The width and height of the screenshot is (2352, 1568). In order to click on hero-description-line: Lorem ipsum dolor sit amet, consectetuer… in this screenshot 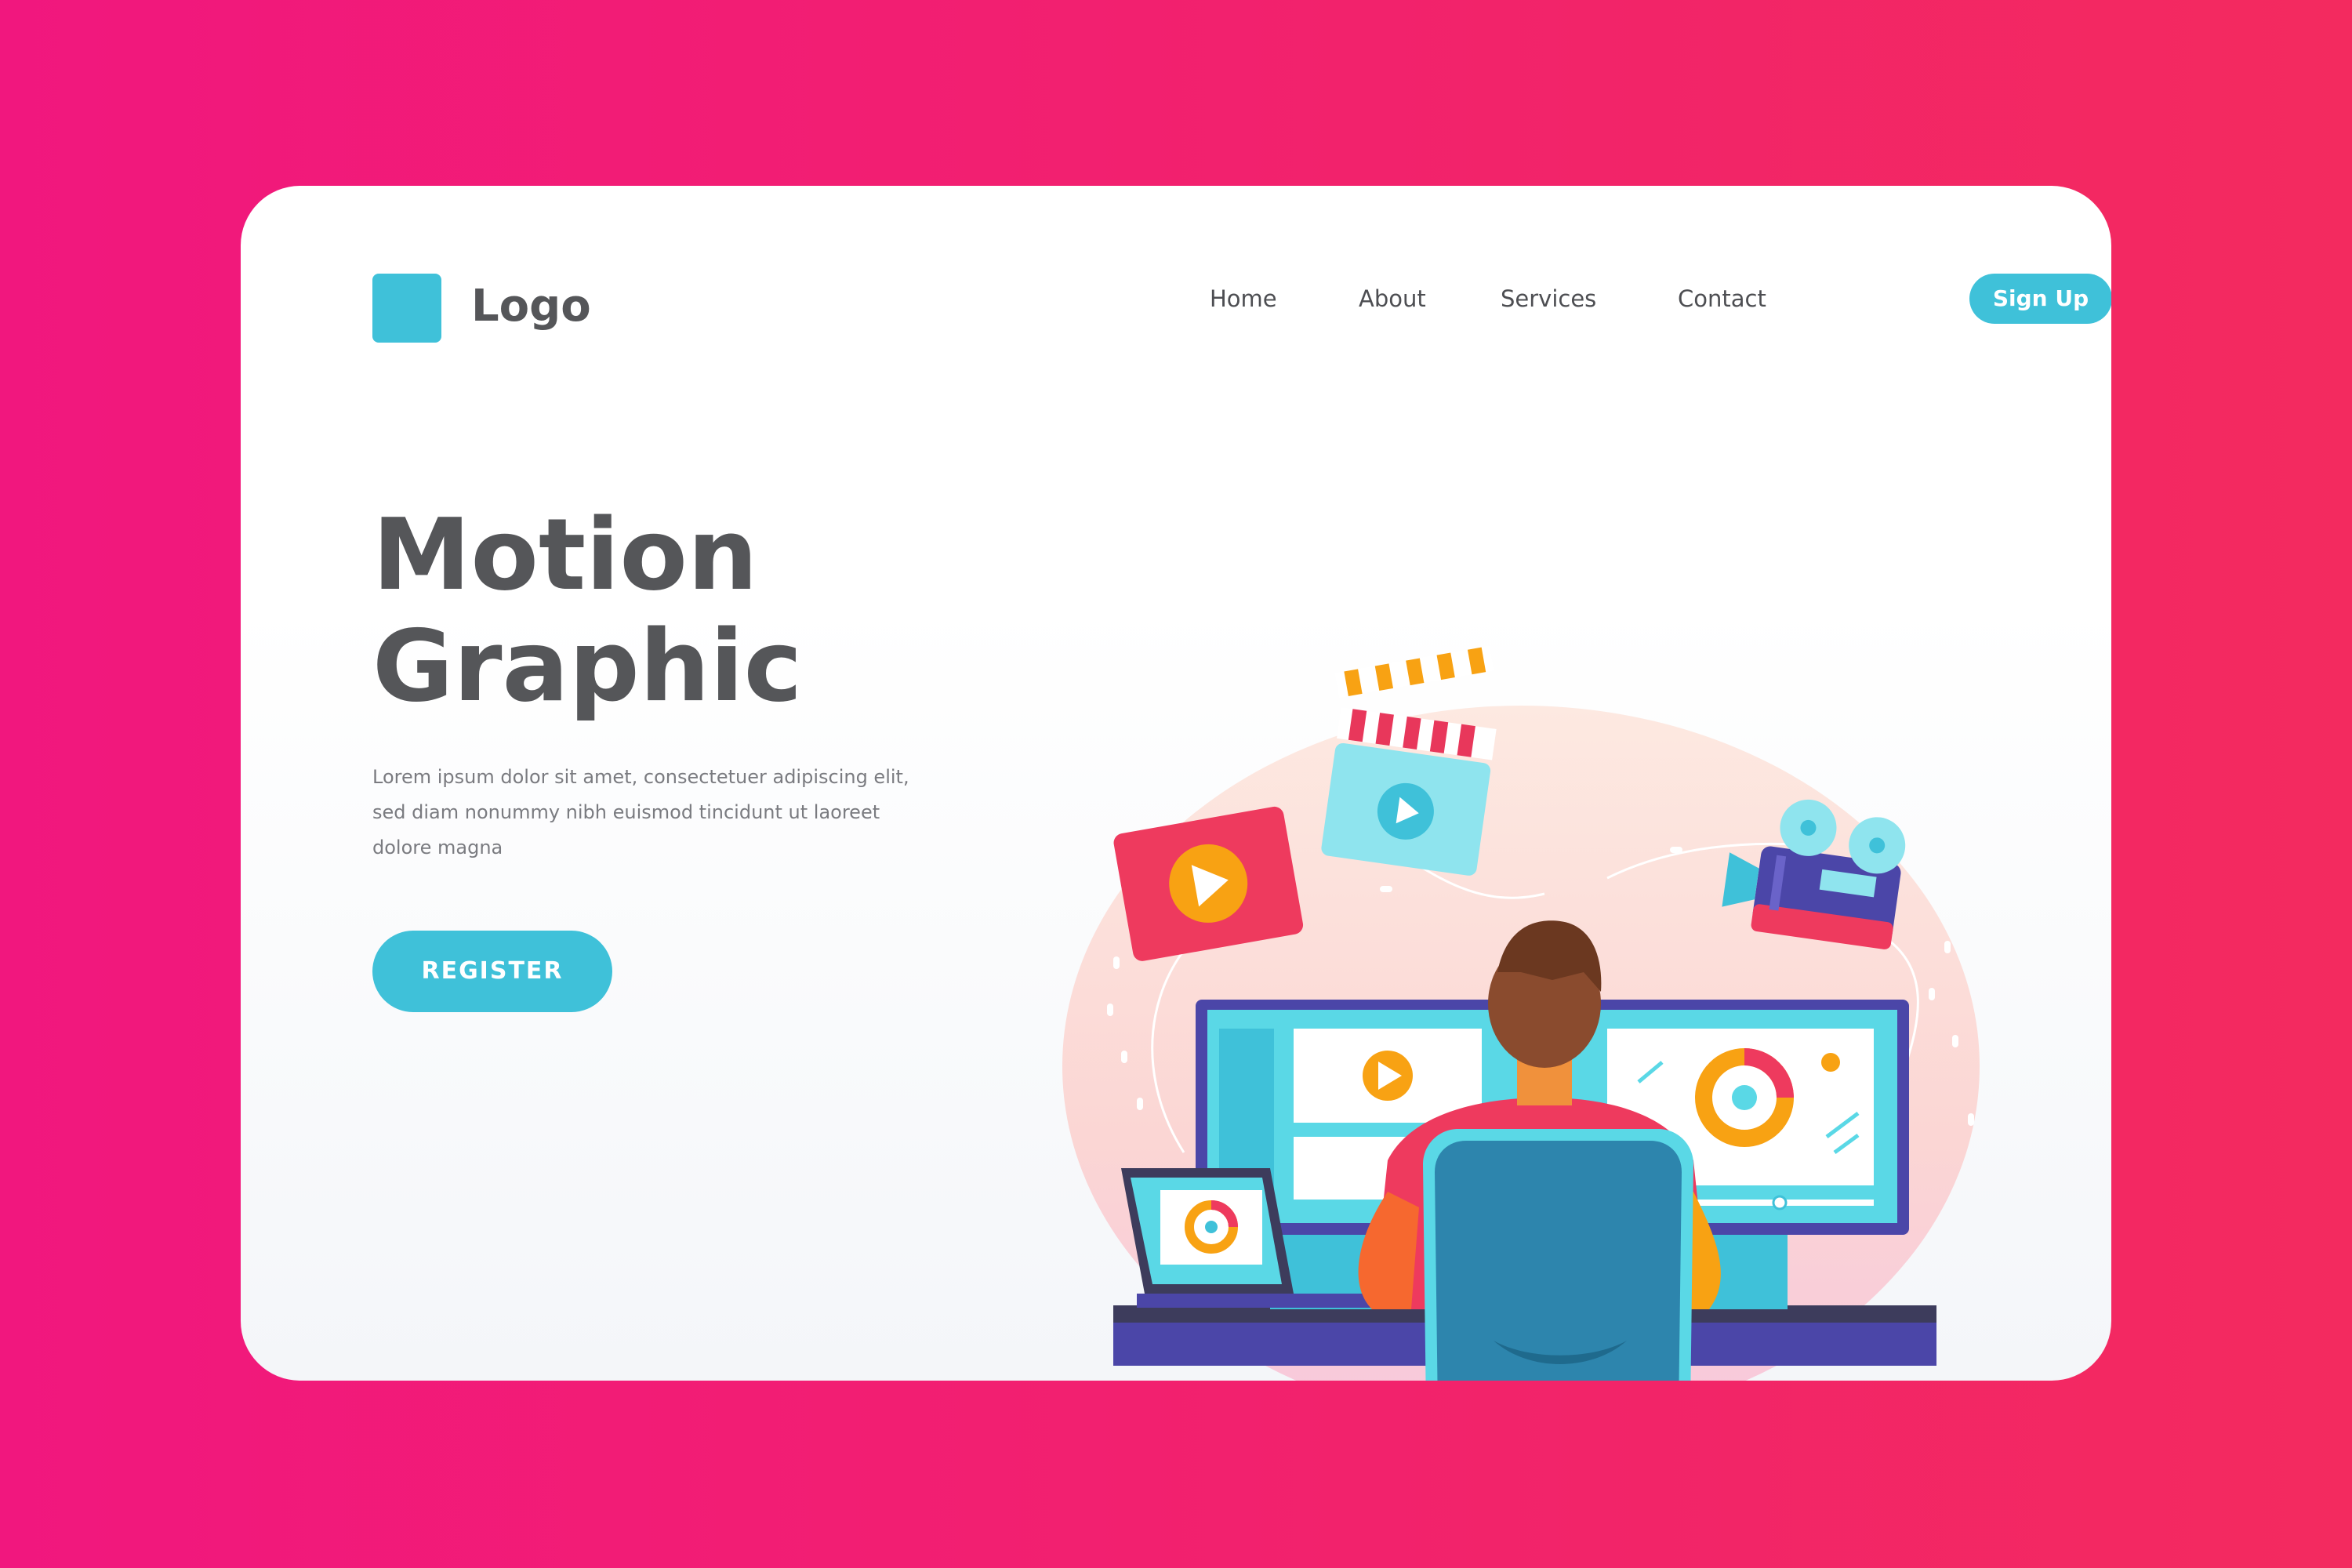, I will do `click(640, 777)`.